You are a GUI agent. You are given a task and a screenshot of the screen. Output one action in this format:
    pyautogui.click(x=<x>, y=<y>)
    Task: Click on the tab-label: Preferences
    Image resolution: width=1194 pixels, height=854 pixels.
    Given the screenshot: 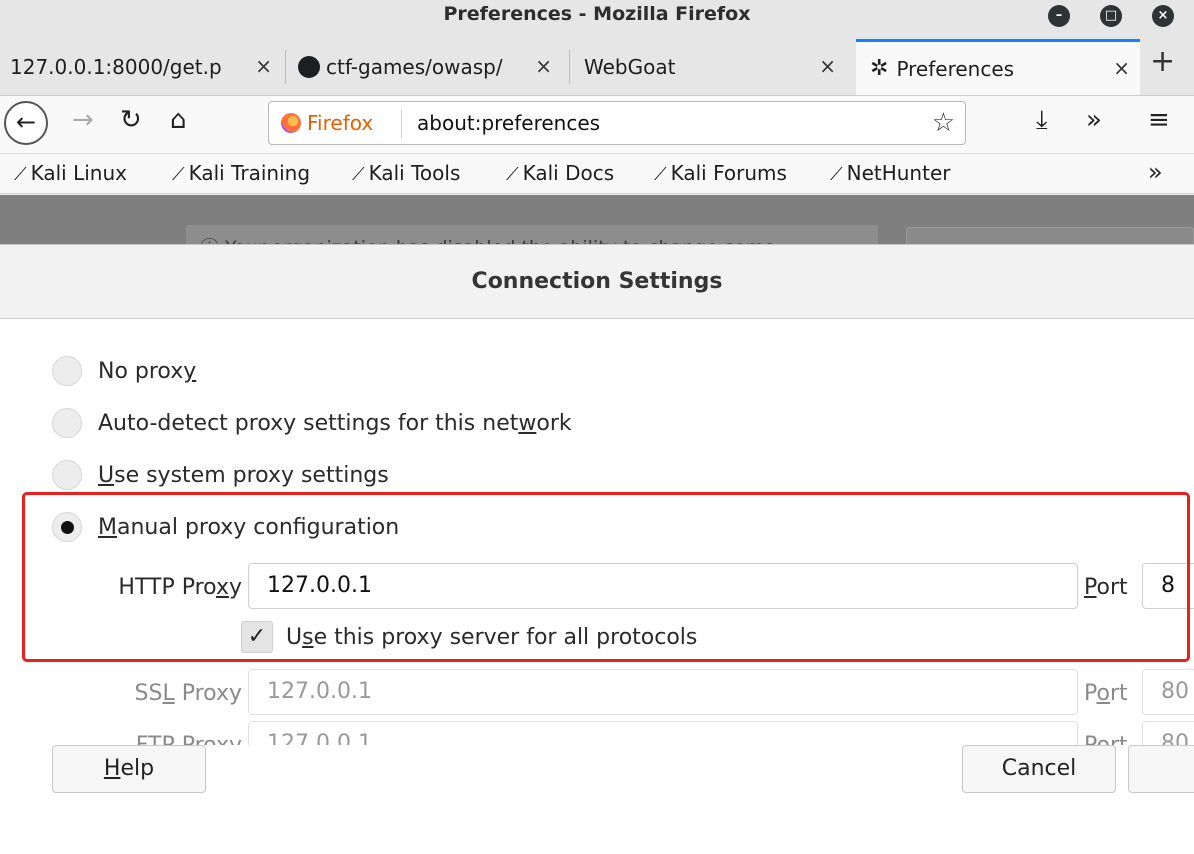 What is the action you would take?
    pyautogui.click(x=955, y=68)
    